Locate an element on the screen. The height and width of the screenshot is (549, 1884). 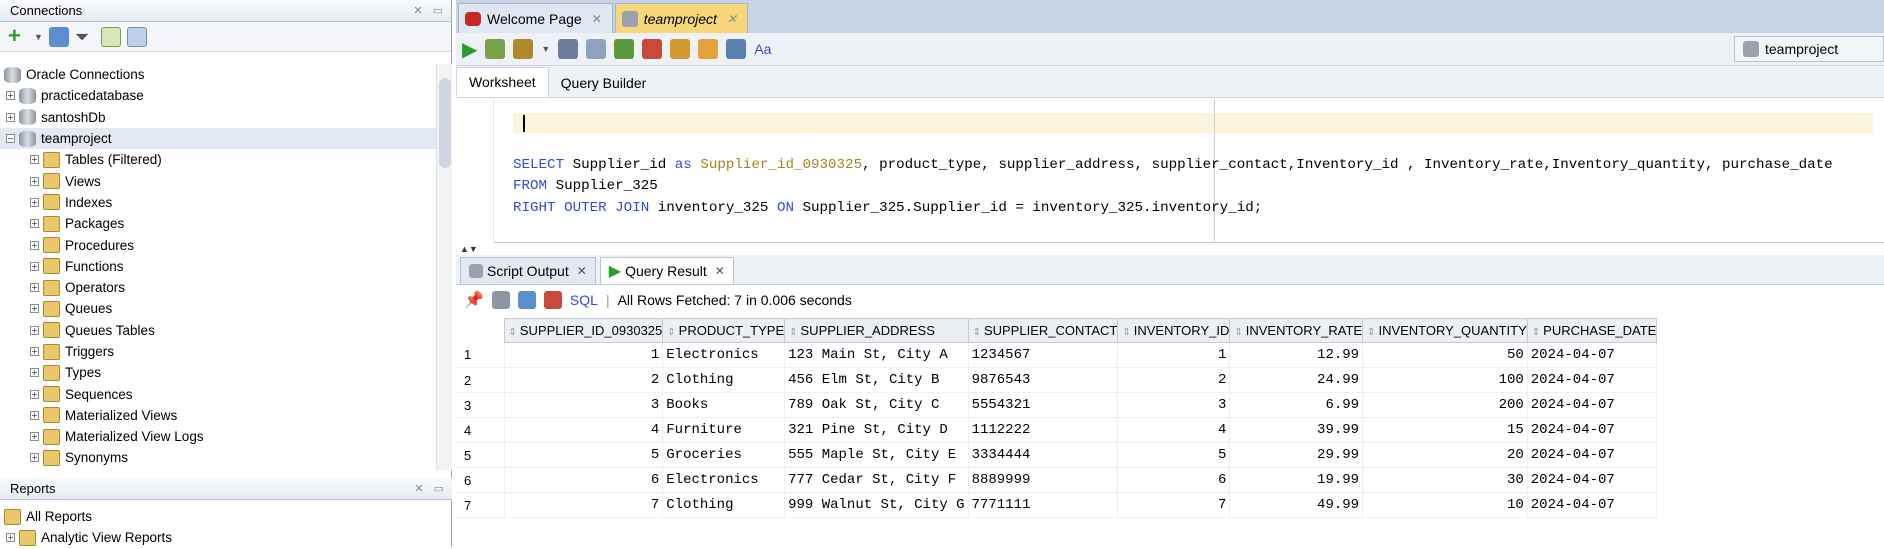
tree-item: + Queues Tables is located at coordinates (218, 330).